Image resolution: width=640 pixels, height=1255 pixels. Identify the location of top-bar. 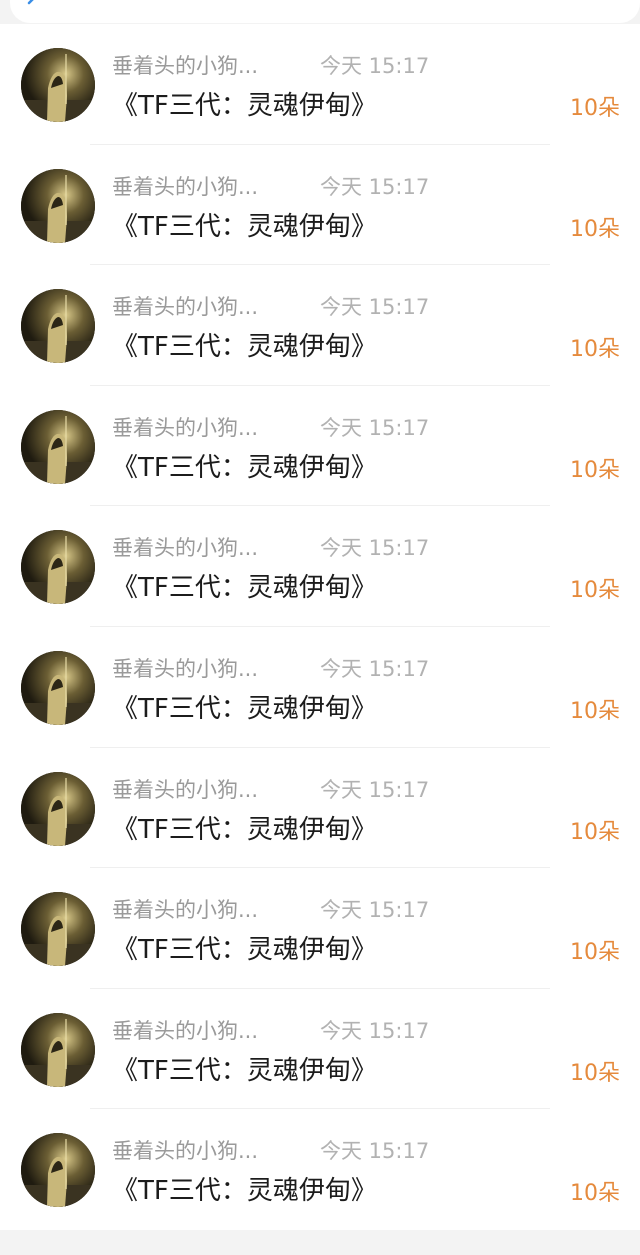
(320, 12).